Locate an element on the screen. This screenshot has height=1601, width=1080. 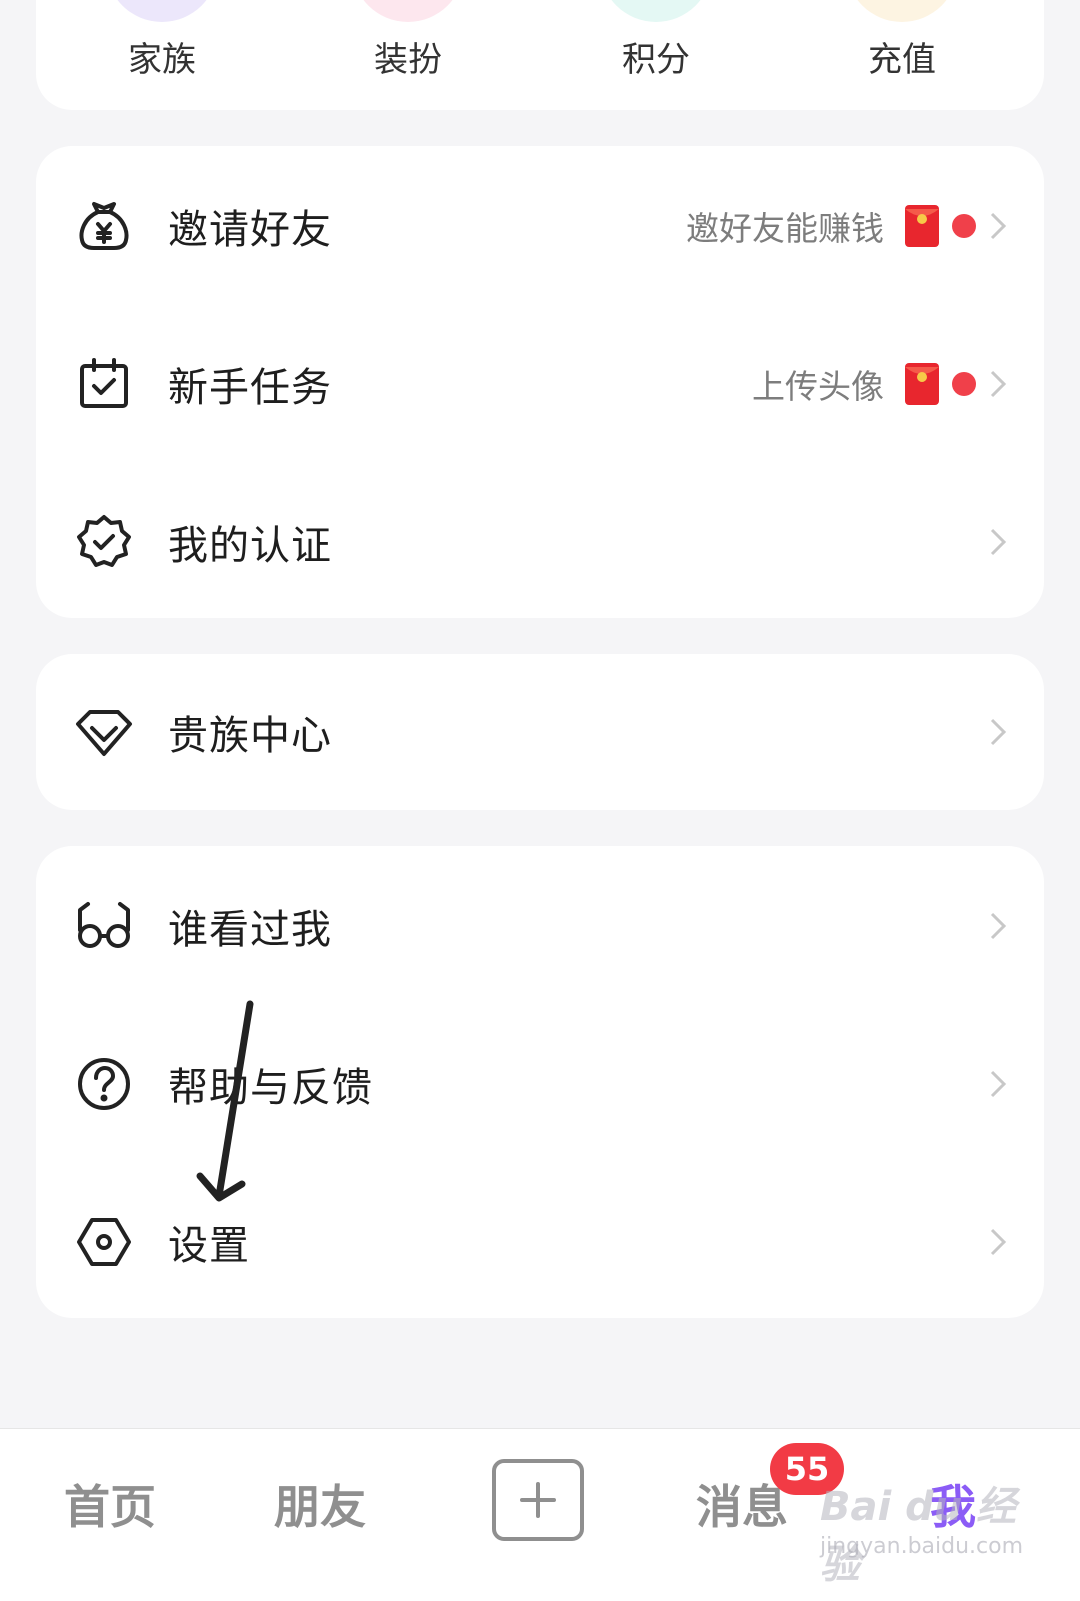
menu-item-settings: 设置 is located at coordinates (540, 1242).